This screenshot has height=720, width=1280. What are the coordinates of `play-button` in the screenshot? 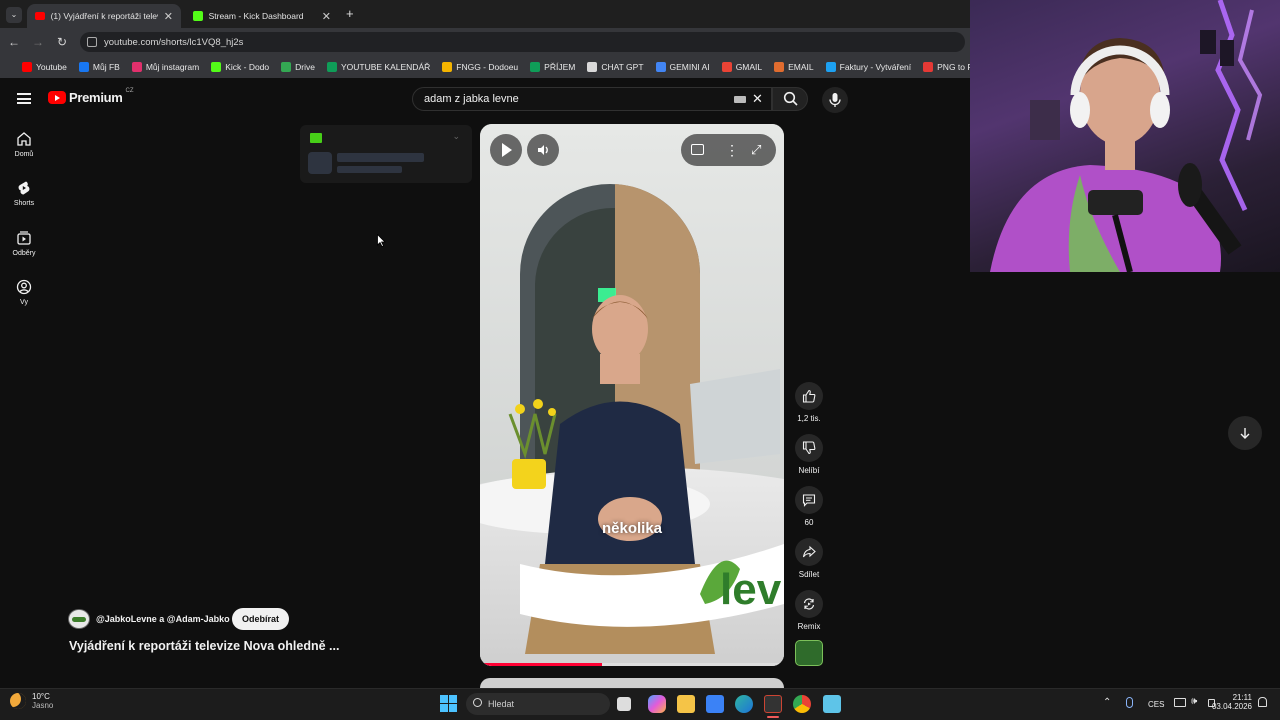 It's located at (506, 150).